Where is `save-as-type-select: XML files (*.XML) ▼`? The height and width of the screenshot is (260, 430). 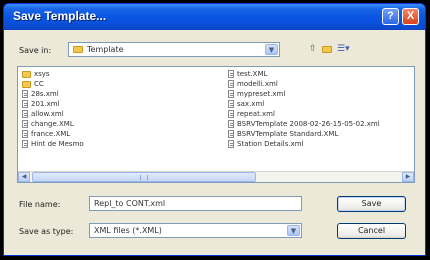
save-as-type-select: XML files (*.XML) ▼ is located at coordinates (195, 230).